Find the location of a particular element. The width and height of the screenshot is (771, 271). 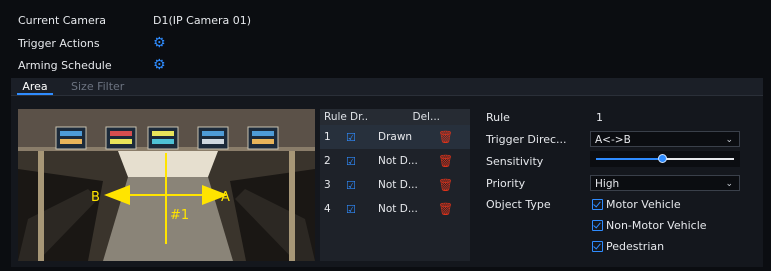

current-camera-row: Current Camera D1(IP Camera 01) is located at coordinates (134, 20).